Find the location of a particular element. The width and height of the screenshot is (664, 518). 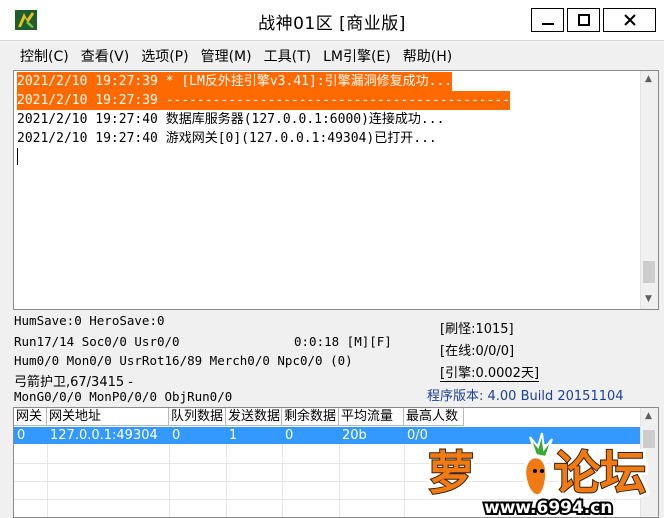

maximize-icon is located at coordinates (583, 20).